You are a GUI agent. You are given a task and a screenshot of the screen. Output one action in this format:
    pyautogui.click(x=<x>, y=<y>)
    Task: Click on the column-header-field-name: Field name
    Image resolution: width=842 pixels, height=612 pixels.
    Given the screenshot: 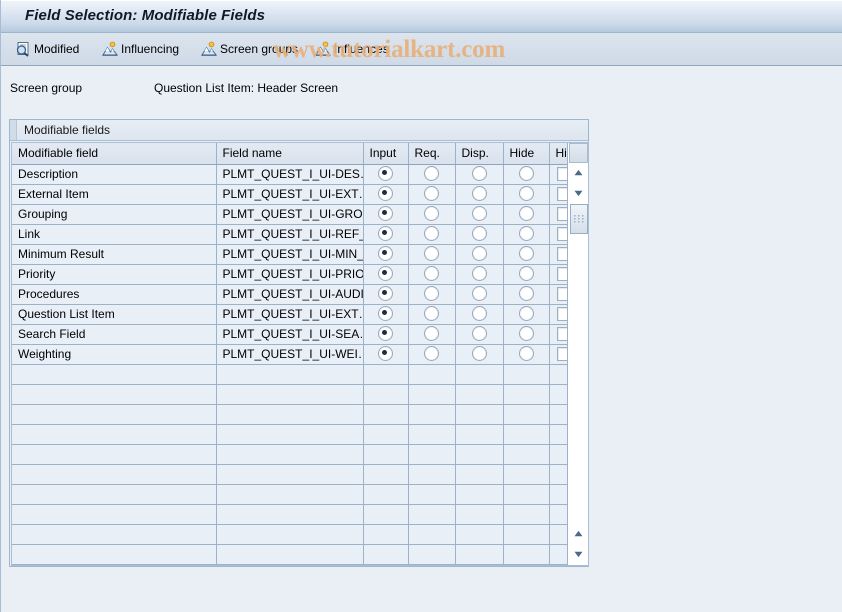 What is the action you would take?
    pyautogui.click(x=290, y=154)
    